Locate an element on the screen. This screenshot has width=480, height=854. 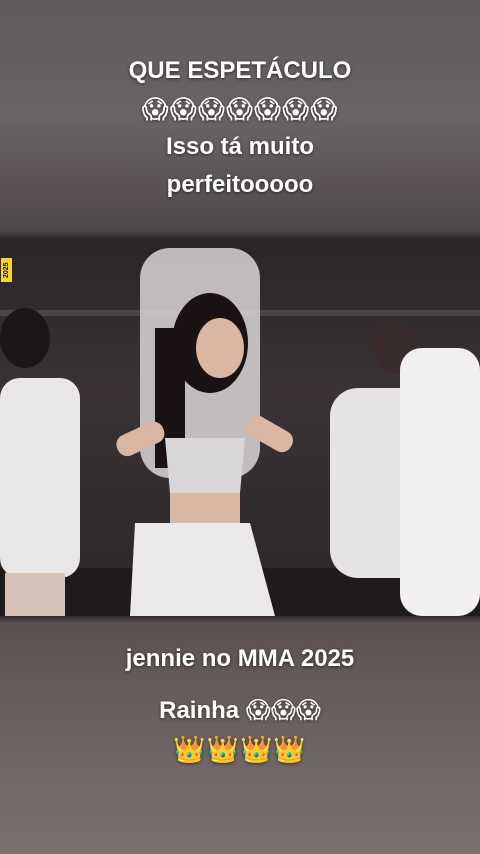
left-dancer-legs is located at coordinates (35, 594).